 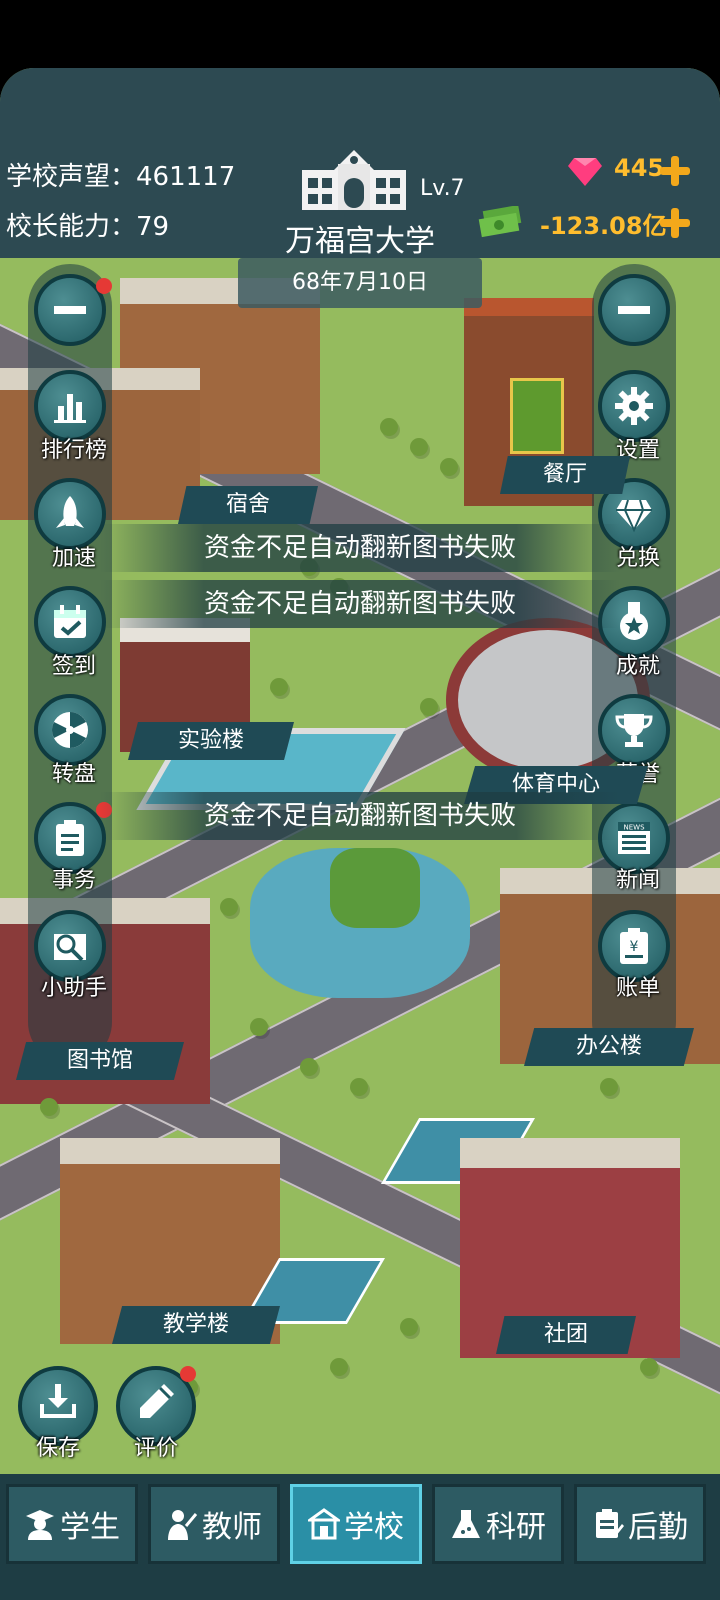 What do you see at coordinates (157, 1401) in the screenshot?
I see `pencil-icon` at bounding box center [157, 1401].